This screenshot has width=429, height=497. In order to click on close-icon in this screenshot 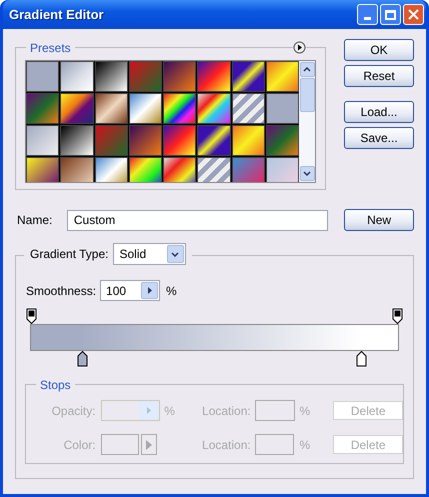, I will do `click(413, 14)`.